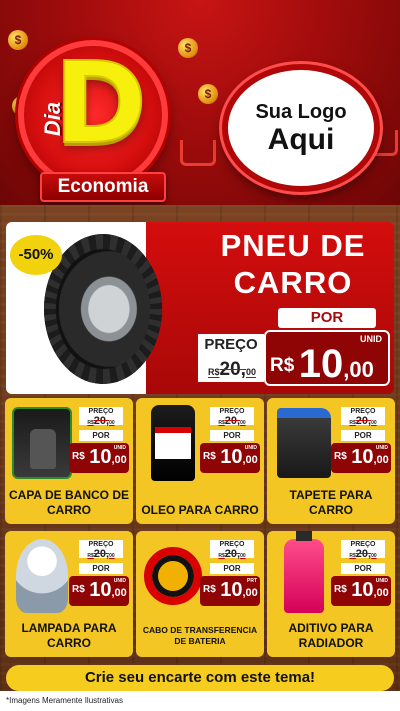  I want to click on economia-ribbon: Economia, so click(103, 187).